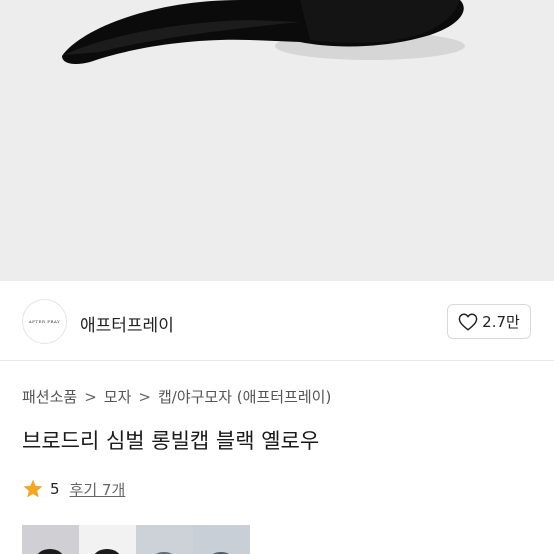 Image resolution: width=554 pixels, height=554 pixels. I want to click on review-count-link: 후기 7개, so click(98, 489).